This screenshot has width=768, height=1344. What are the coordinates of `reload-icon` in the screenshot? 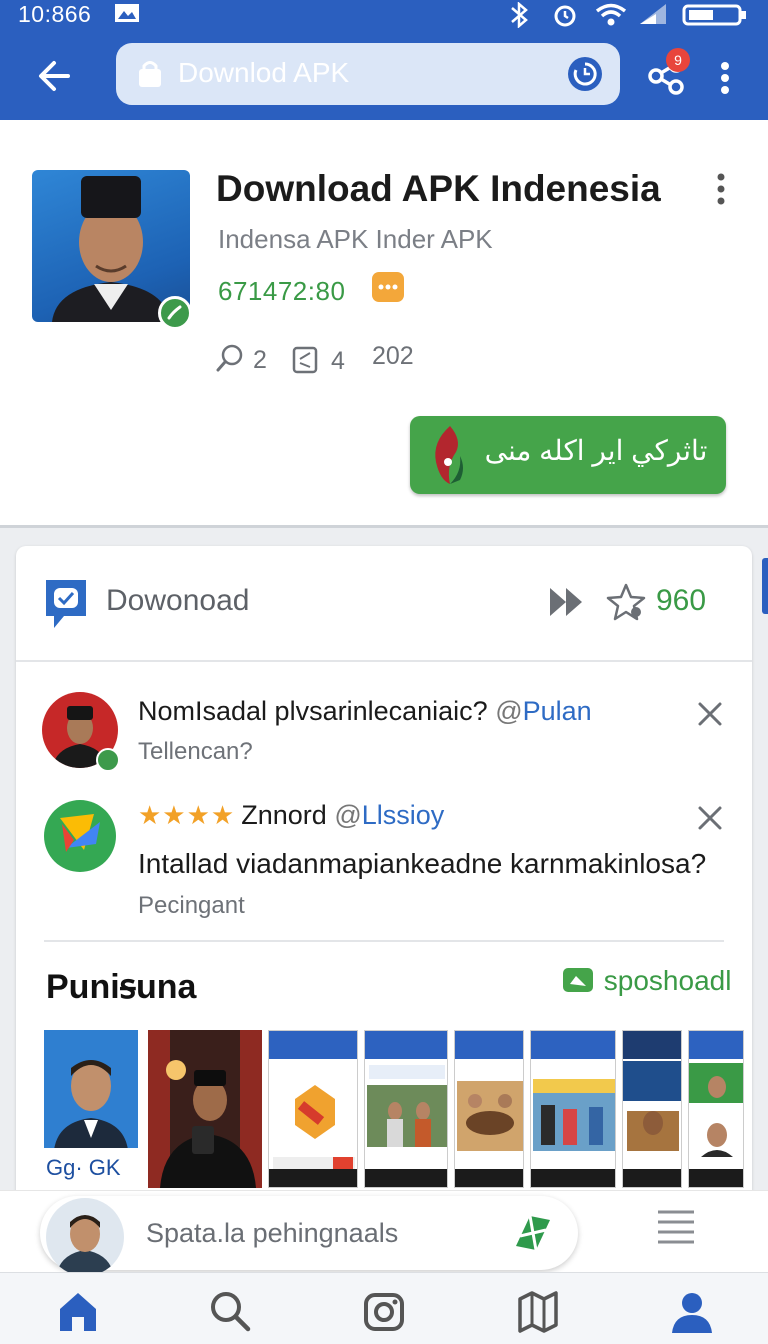 It's located at (585, 74).